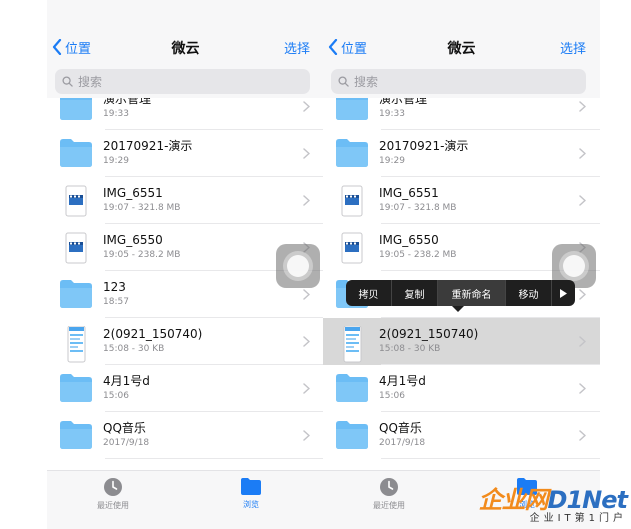  I want to click on screenshot-thumbnail-icon, so click(76, 344).